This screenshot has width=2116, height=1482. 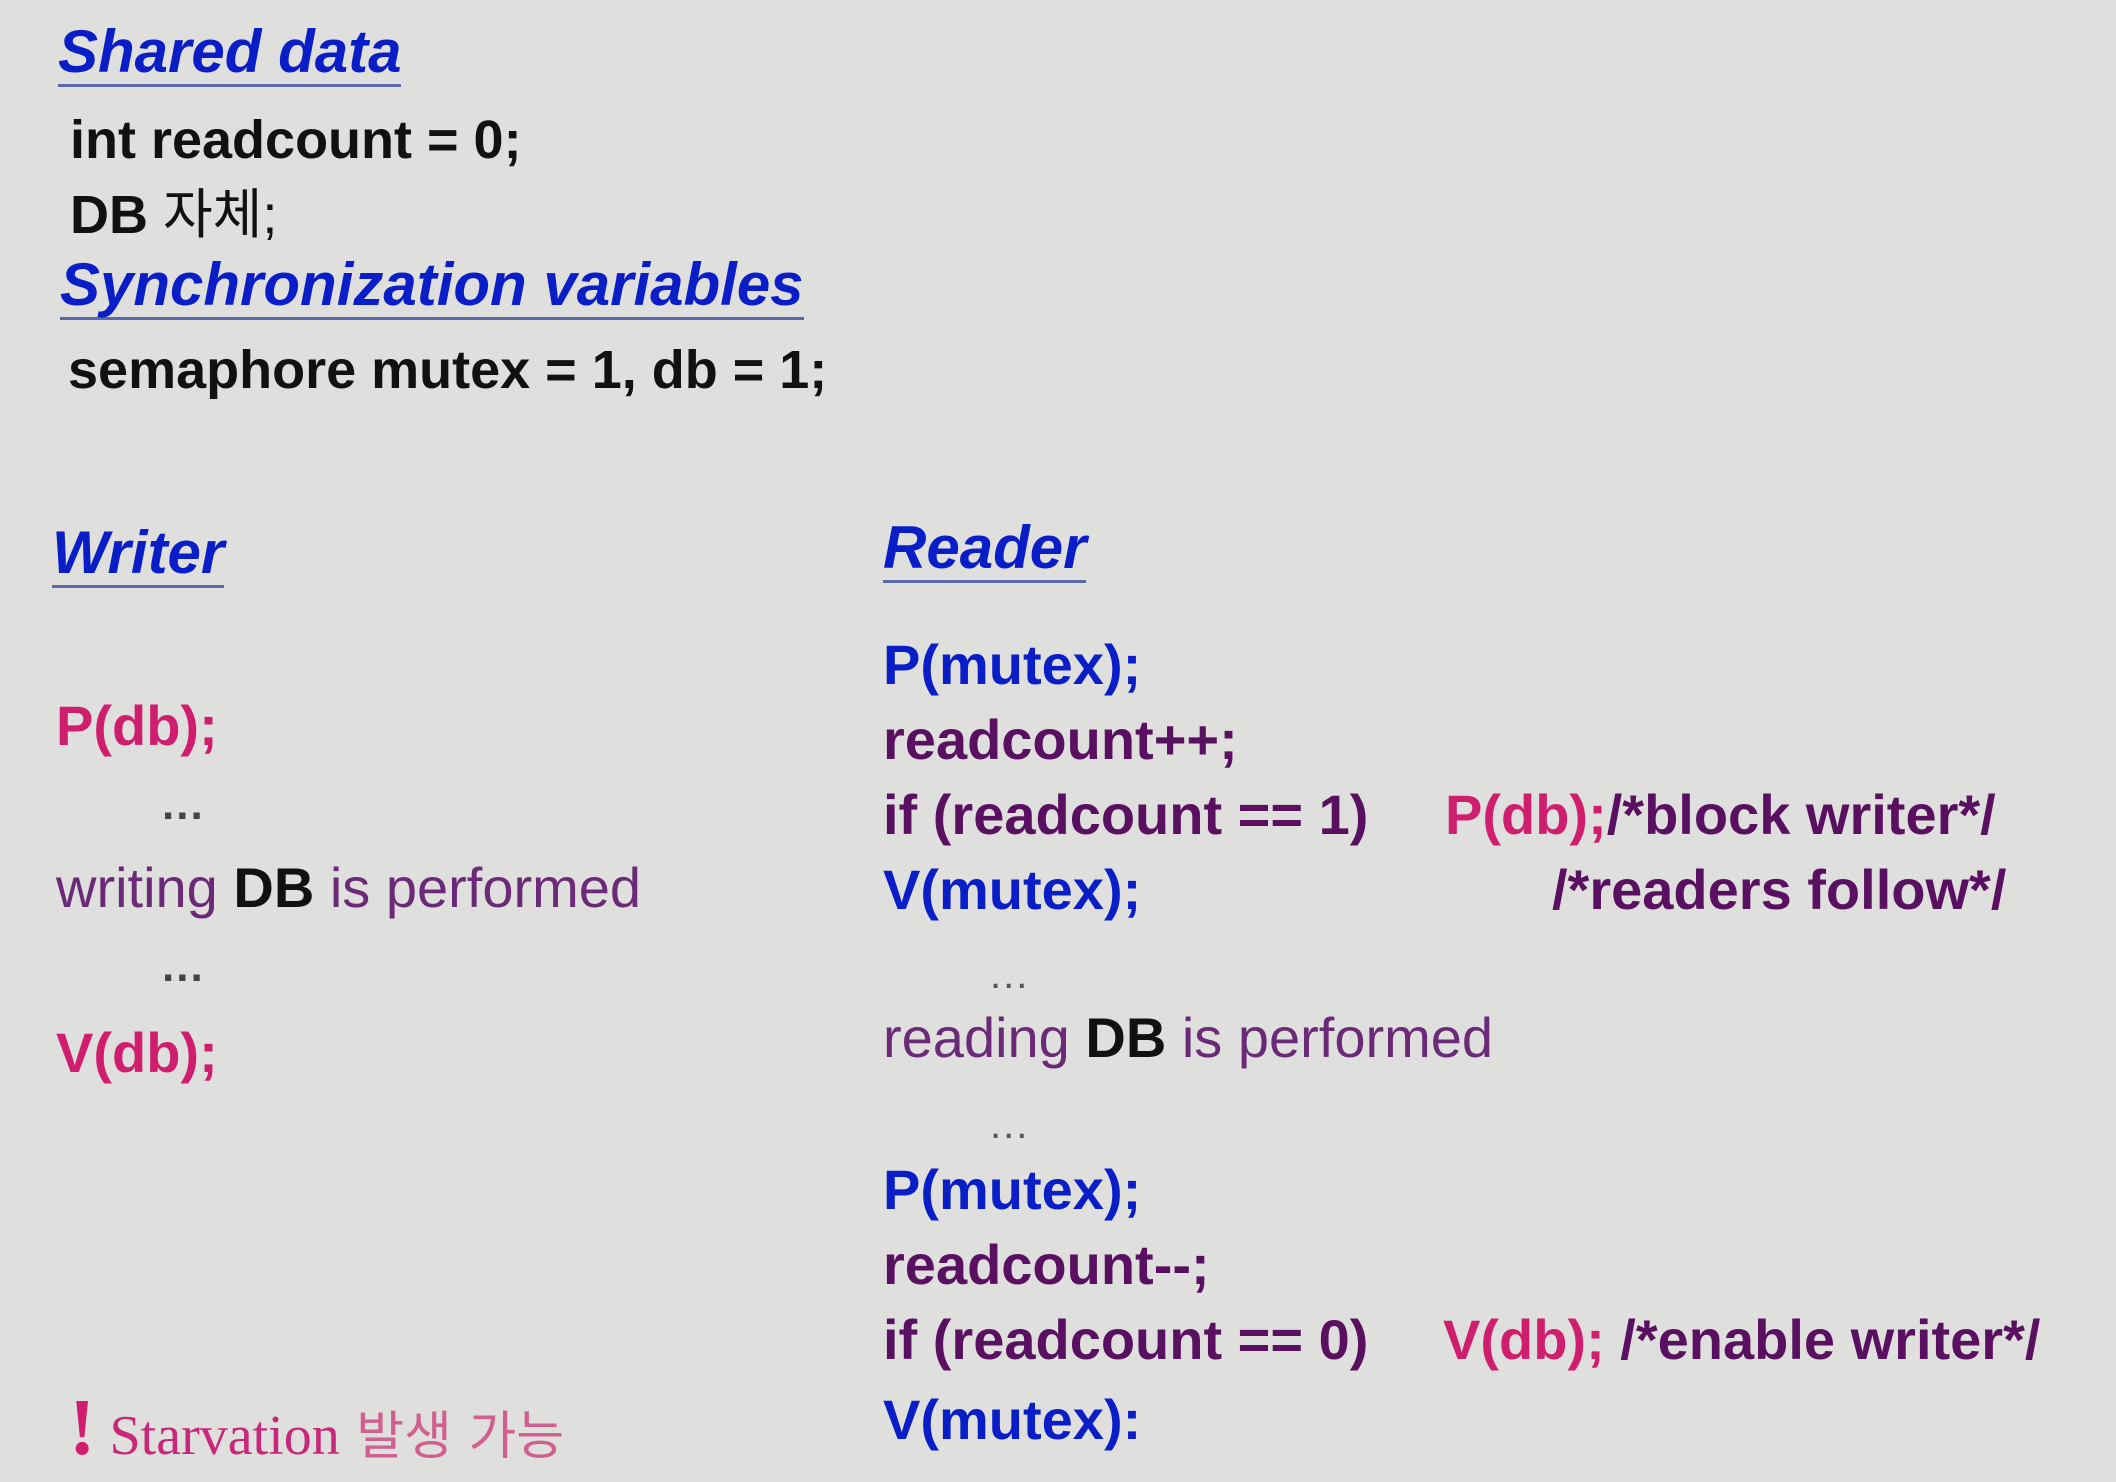 What do you see at coordinates (1012, 889) in the screenshot?
I see `reader-v-mutex-1: V(mutex);` at bounding box center [1012, 889].